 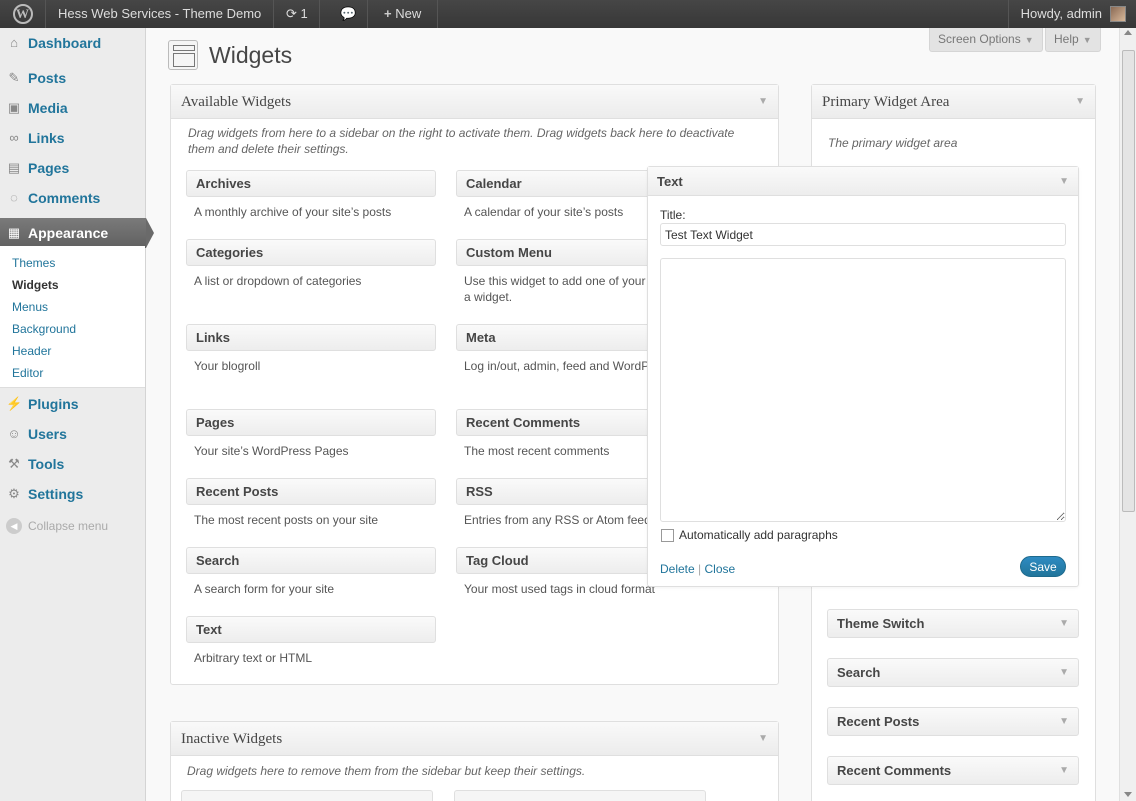 I want to click on widget-title: Archives, so click(x=311, y=183).